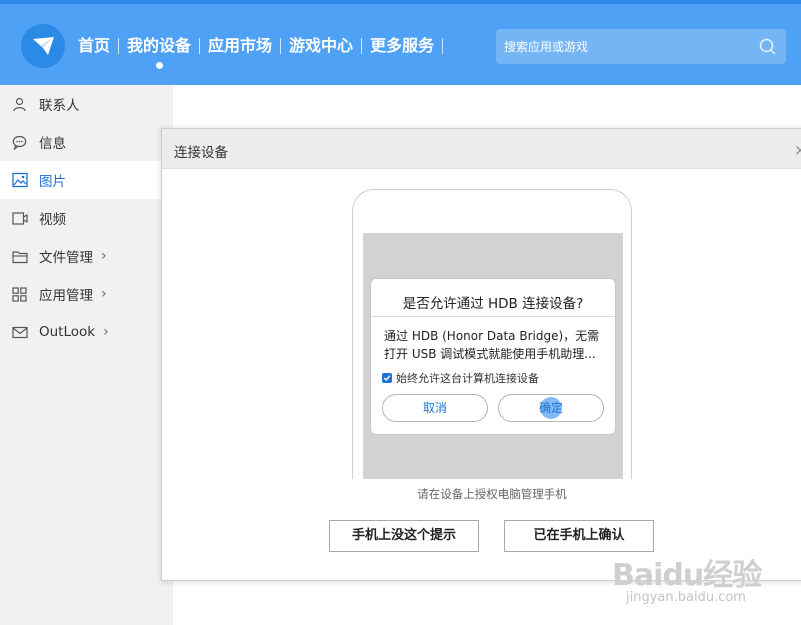  I want to click on sidebar-item-label: 应用管理, so click(66, 296).